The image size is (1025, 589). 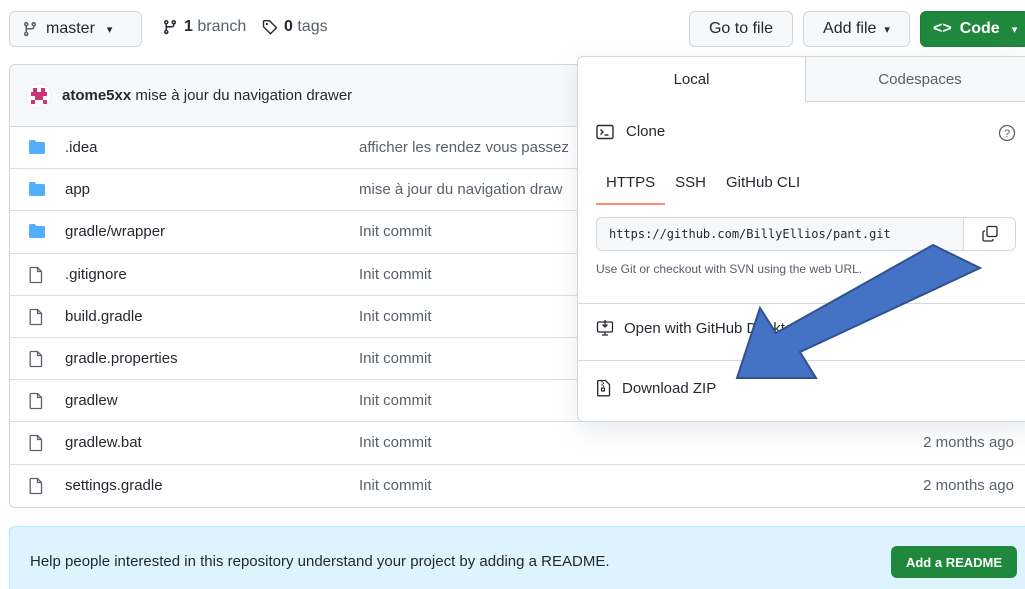 I want to click on identicon-icon, so click(x=39, y=95).